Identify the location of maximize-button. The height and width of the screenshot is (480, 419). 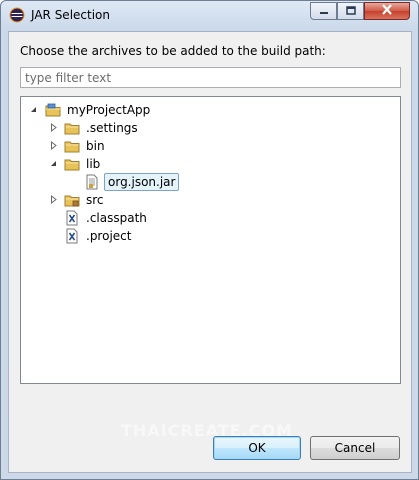
(350, 11).